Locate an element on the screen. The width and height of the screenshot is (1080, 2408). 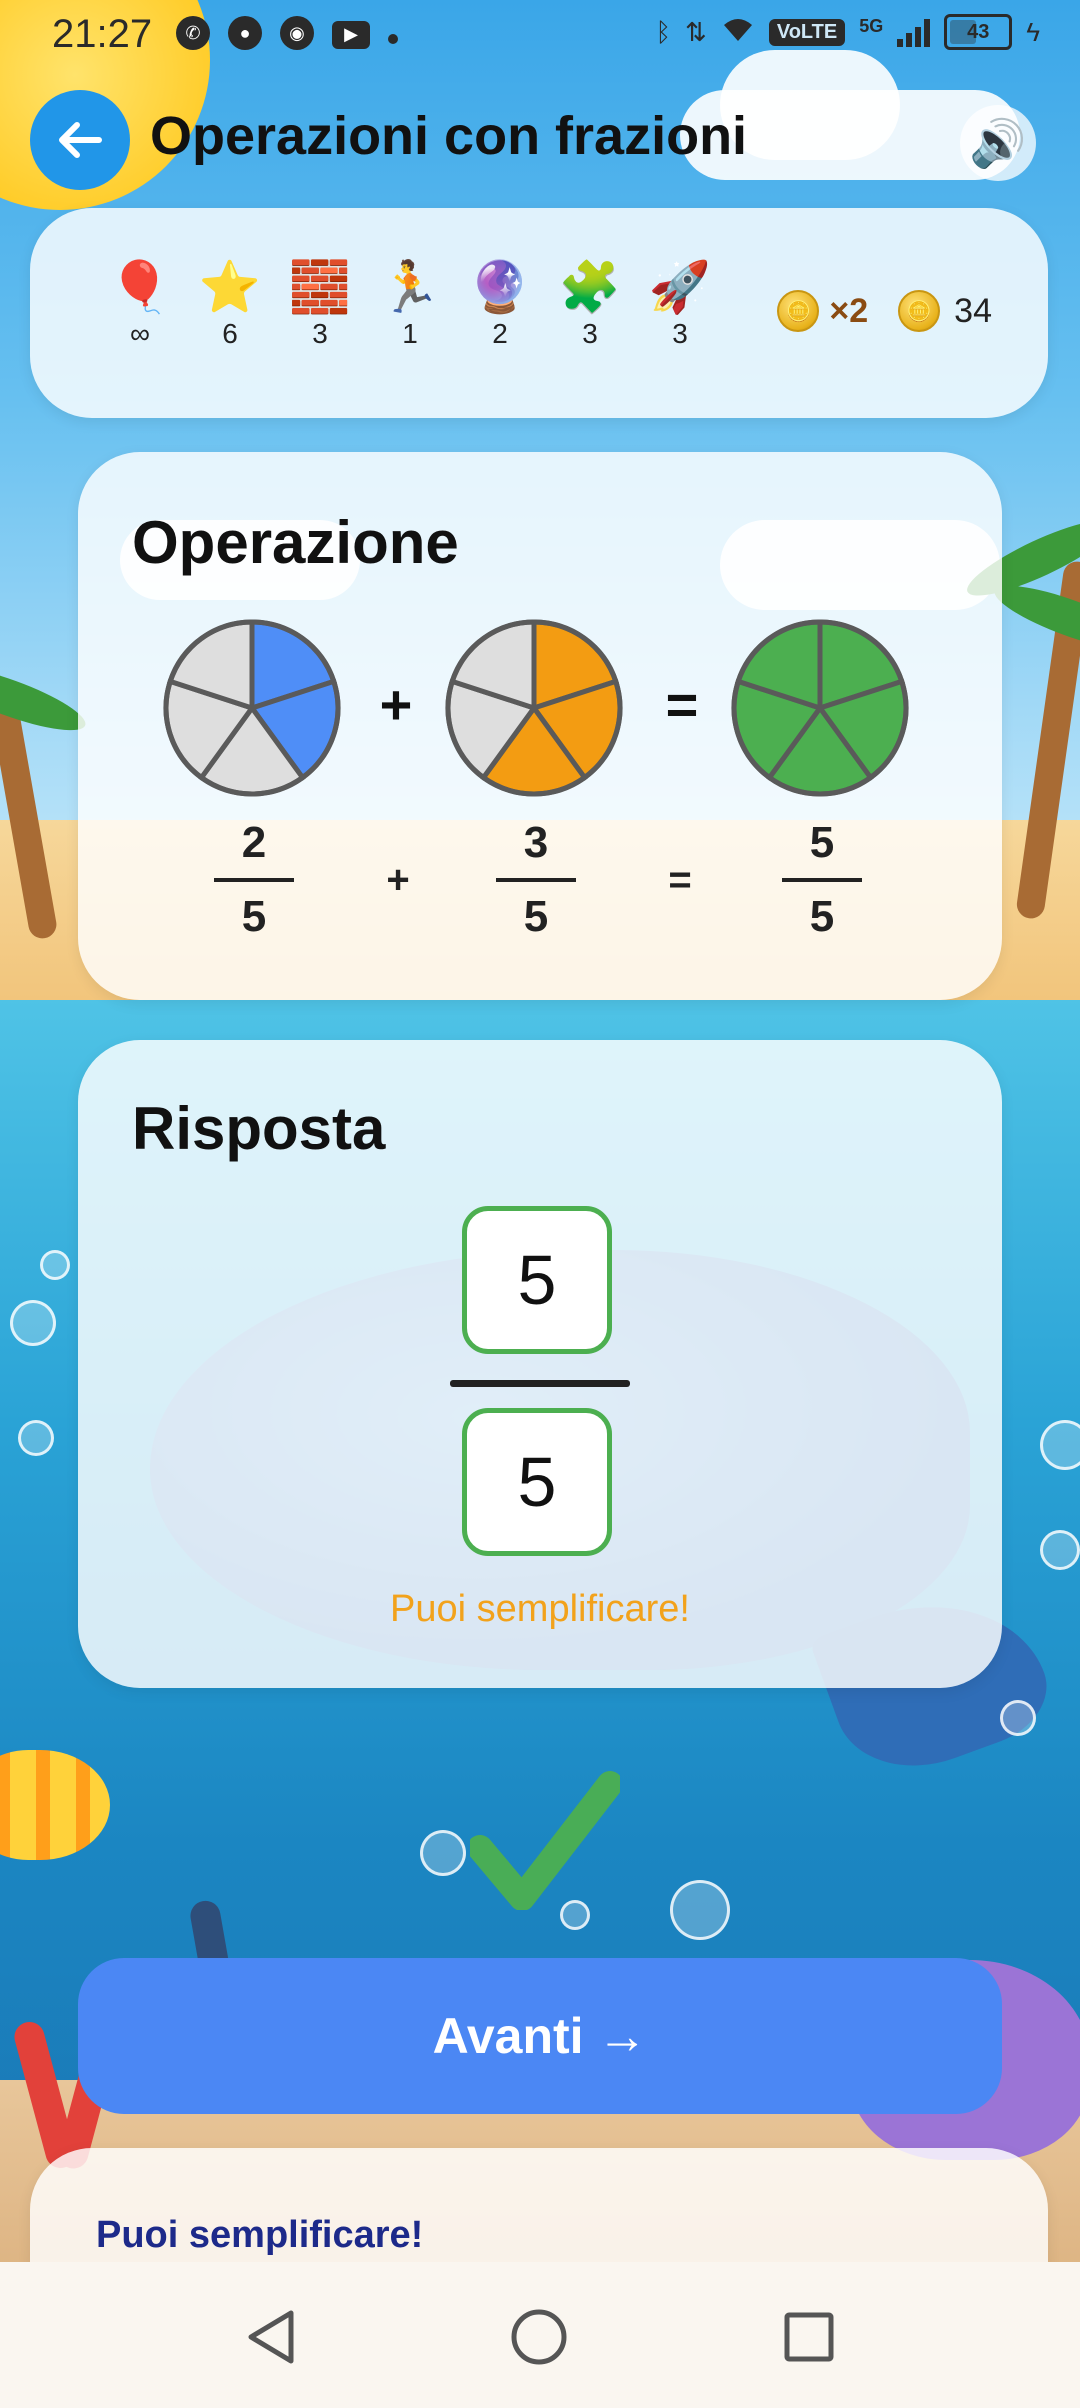
feedback-message: Puoi semplificare! is located at coordinates (260, 2235).